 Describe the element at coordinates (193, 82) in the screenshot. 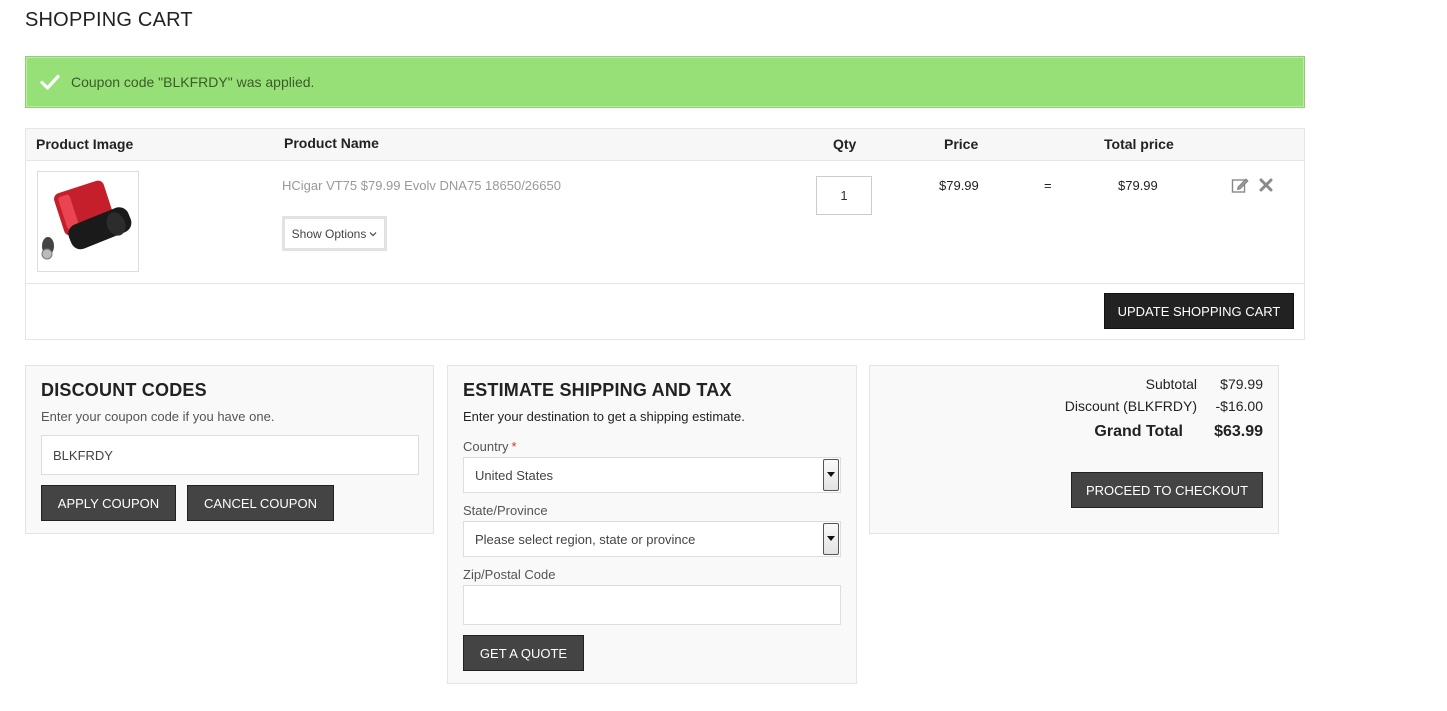

I see `success-message-text: Coupon code "BLKFRDY" was applied.` at that location.